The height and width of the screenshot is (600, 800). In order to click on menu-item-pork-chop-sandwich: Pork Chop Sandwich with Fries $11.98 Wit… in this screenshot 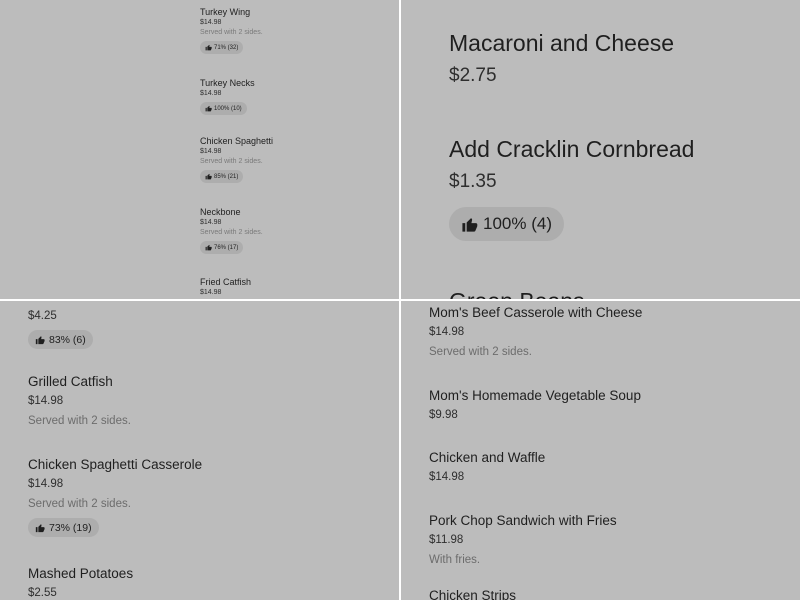, I will do `click(614, 540)`.